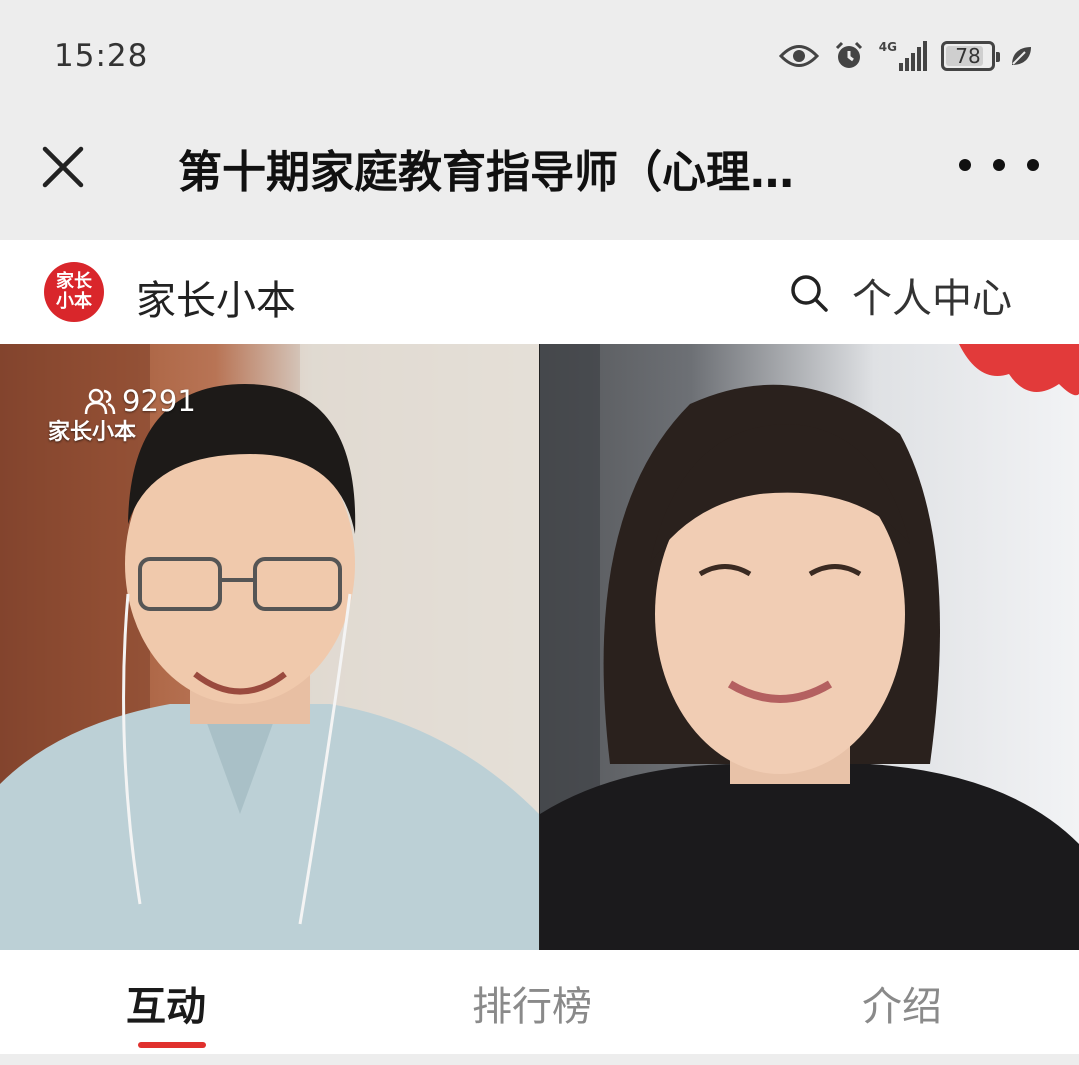 The image size is (1079, 1065). I want to click on app-name: 家长小本, so click(216, 297).